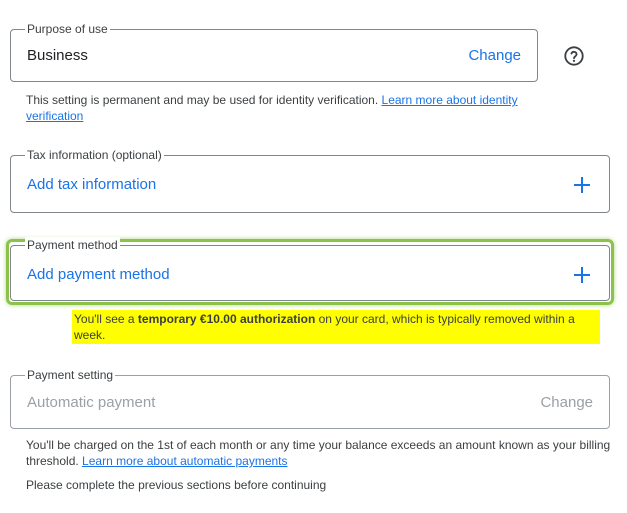  Describe the element at coordinates (566, 402) in the screenshot. I see `payment-setting-change-button: Change` at that location.